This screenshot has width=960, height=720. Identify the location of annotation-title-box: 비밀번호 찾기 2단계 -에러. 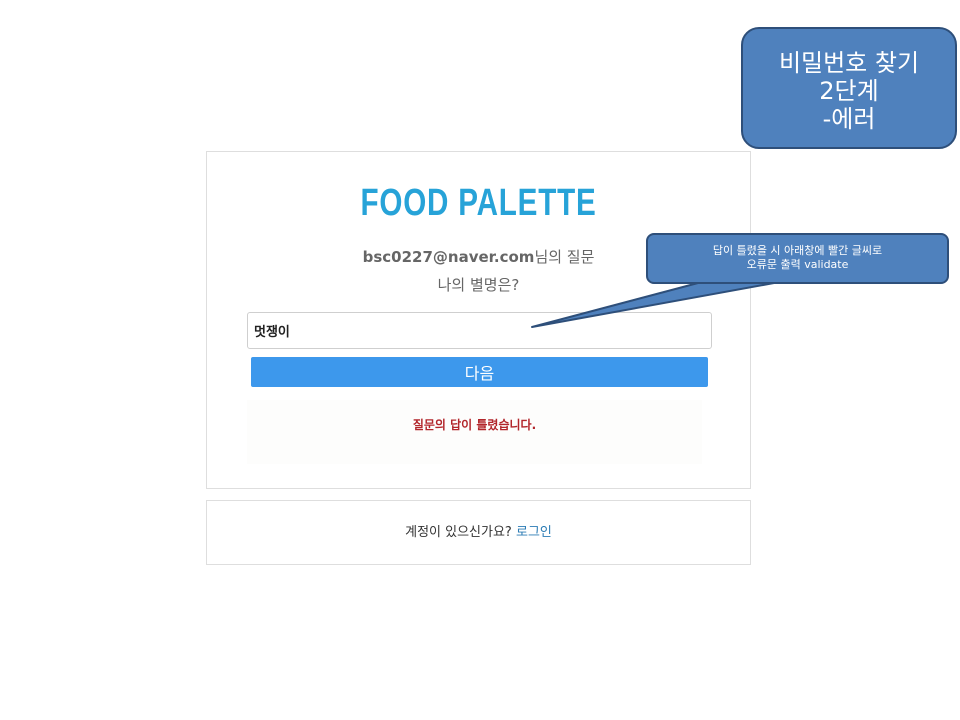
(849, 88).